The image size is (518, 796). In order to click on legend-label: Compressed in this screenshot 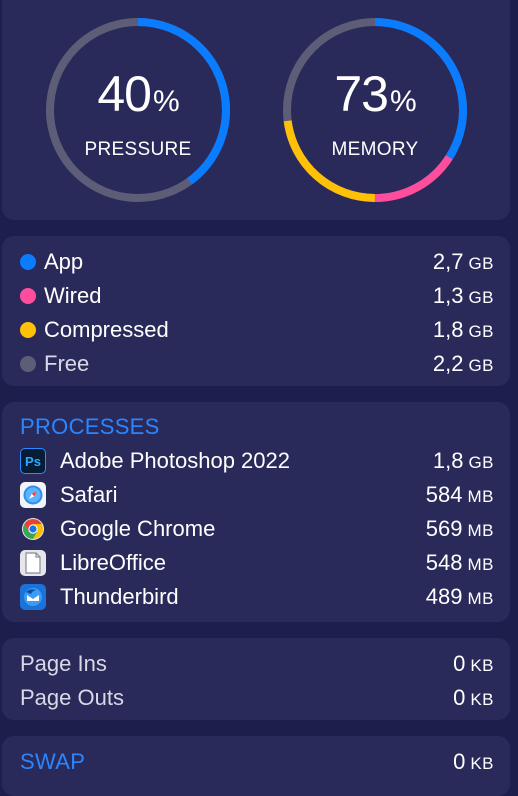, I will do `click(106, 329)`.